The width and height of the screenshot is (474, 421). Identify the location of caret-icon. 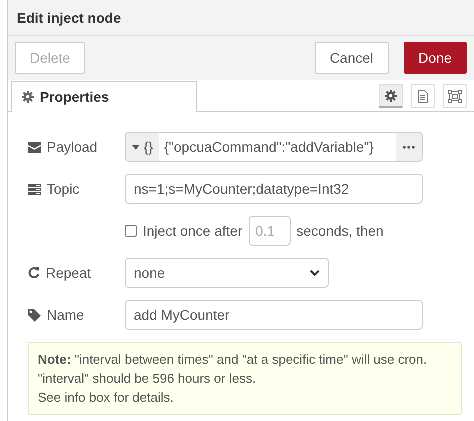
(136, 147).